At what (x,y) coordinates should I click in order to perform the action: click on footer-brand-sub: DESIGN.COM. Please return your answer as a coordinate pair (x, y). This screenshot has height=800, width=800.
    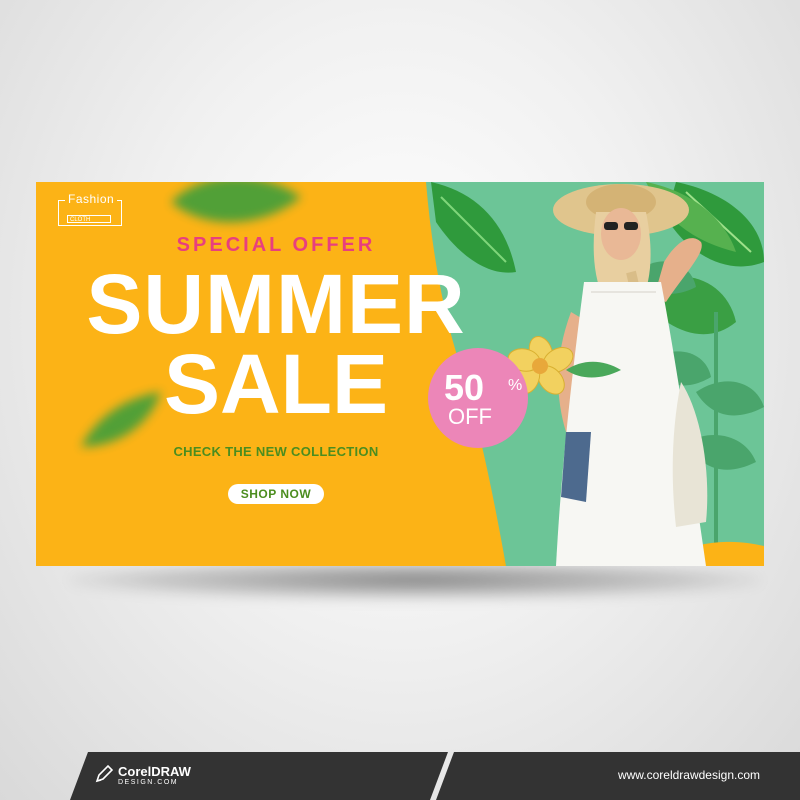
    Looking at the image, I should click on (148, 782).